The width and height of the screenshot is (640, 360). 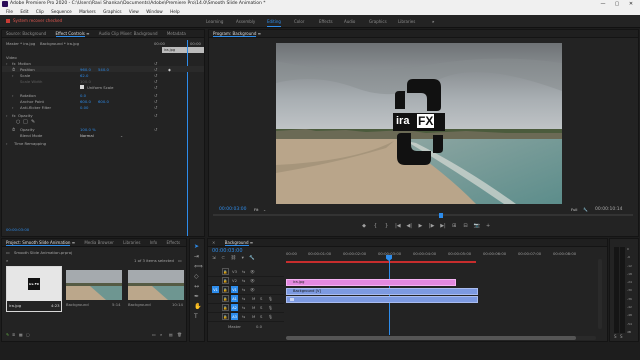 I want to click on ira-fx-logo-overlay: ira FX, so click(x=419, y=122).